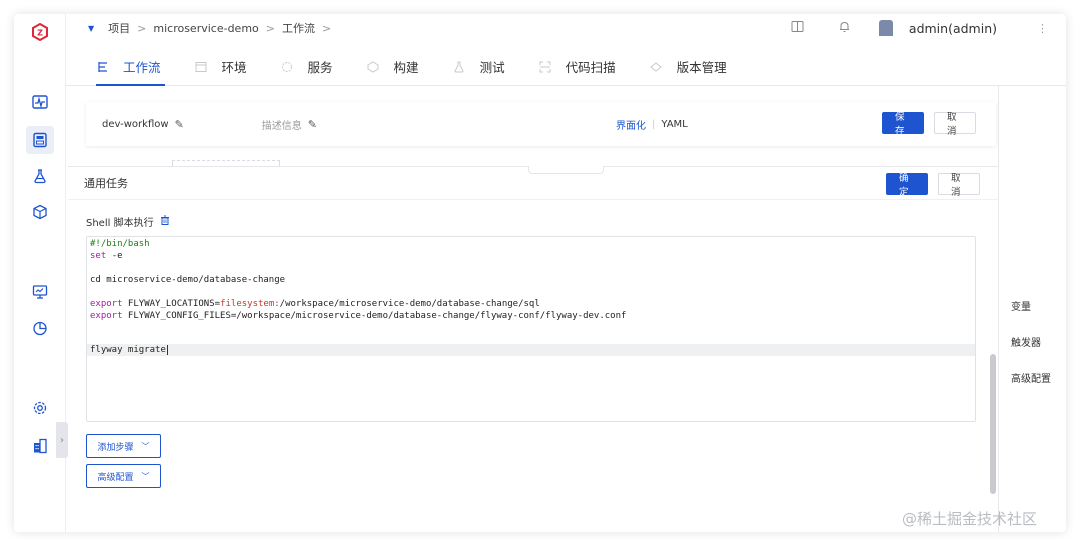 The width and height of the screenshot is (1080, 546). Describe the element at coordinates (41, 273) in the screenshot. I see `left-nav-rail: Z ›` at that location.